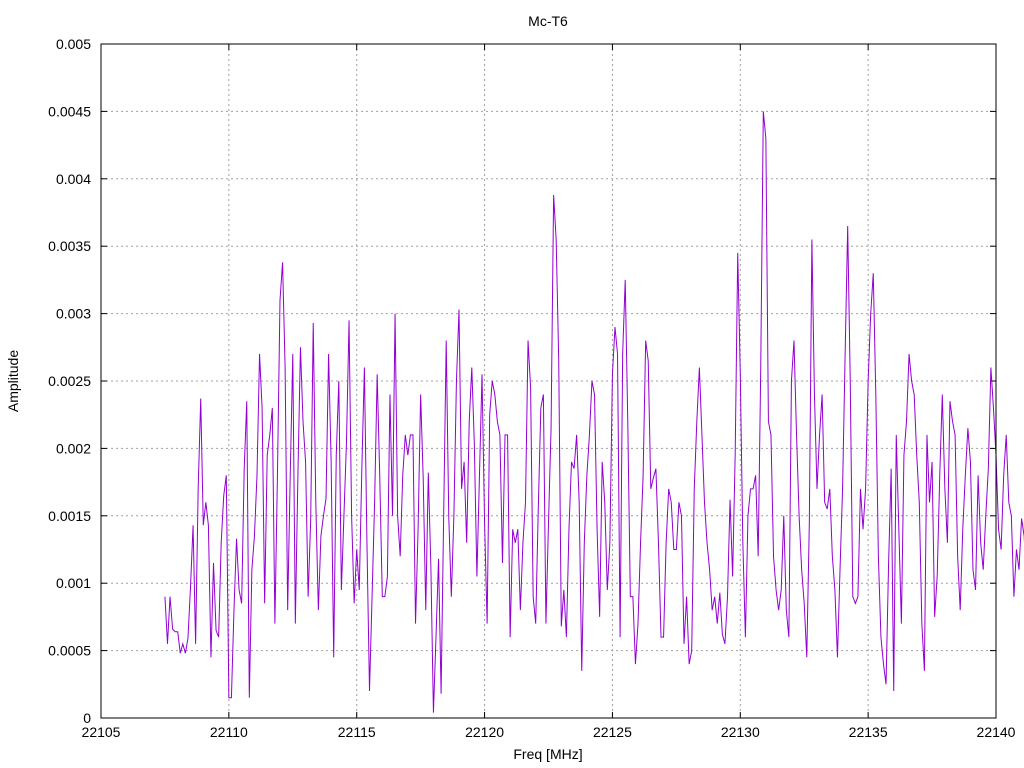 The width and height of the screenshot is (1024, 768). What do you see at coordinates (73, 448) in the screenshot?
I see `y-tick-label: 0.002` at bounding box center [73, 448].